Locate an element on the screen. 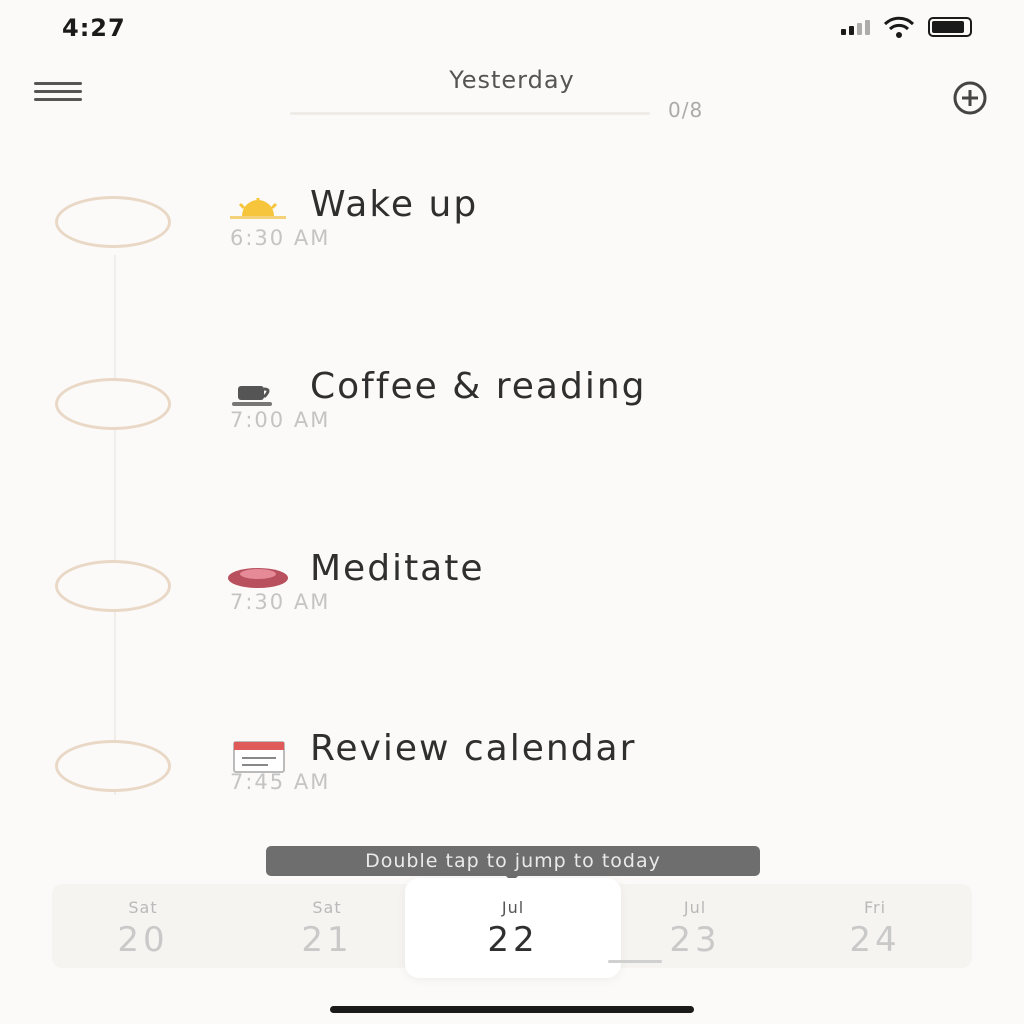  habit-time: 7:30 AM is located at coordinates (280, 602).